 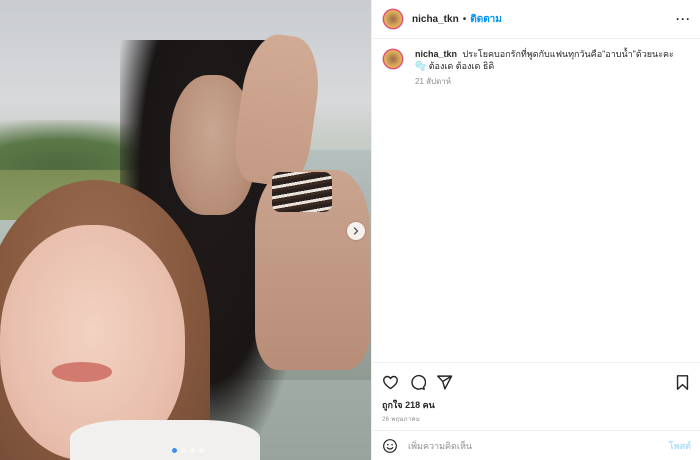 I want to click on post-comment-button: โพสต์, so click(x=680, y=446).